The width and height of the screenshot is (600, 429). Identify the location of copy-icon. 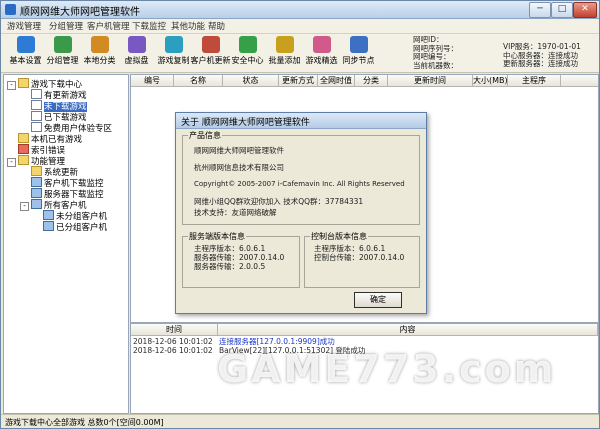
(173, 44).